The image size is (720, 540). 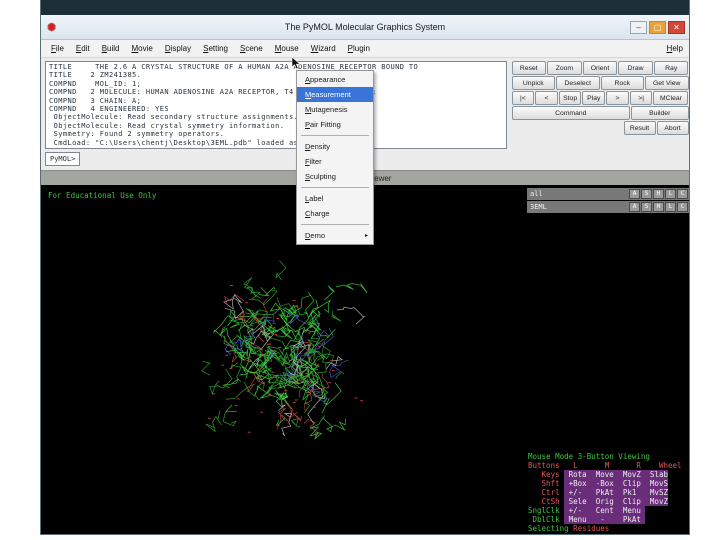 I want to click on console-line: COMPND MOL_ID: 1;, so click(x=95, y=83).